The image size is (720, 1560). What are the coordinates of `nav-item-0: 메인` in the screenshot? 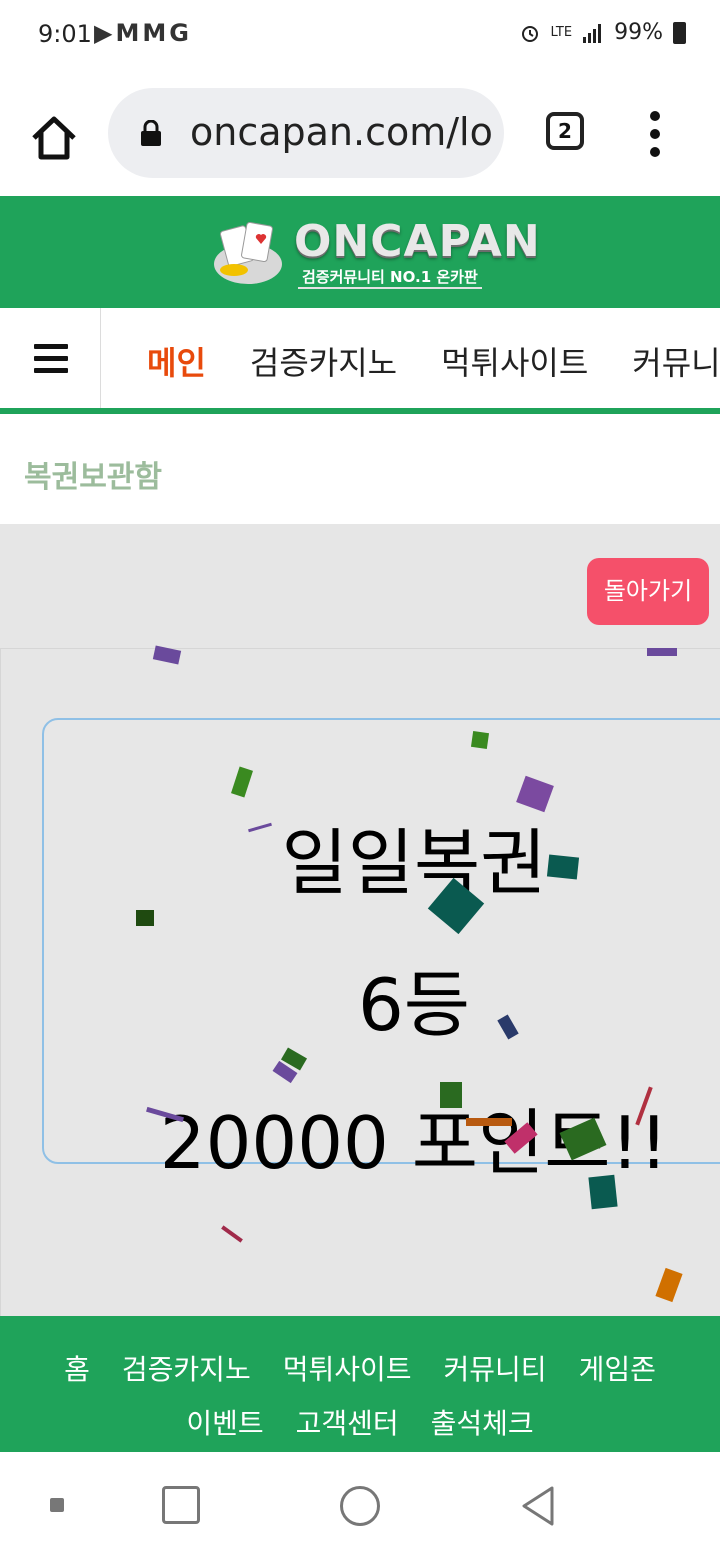 It's located at (176, 361).